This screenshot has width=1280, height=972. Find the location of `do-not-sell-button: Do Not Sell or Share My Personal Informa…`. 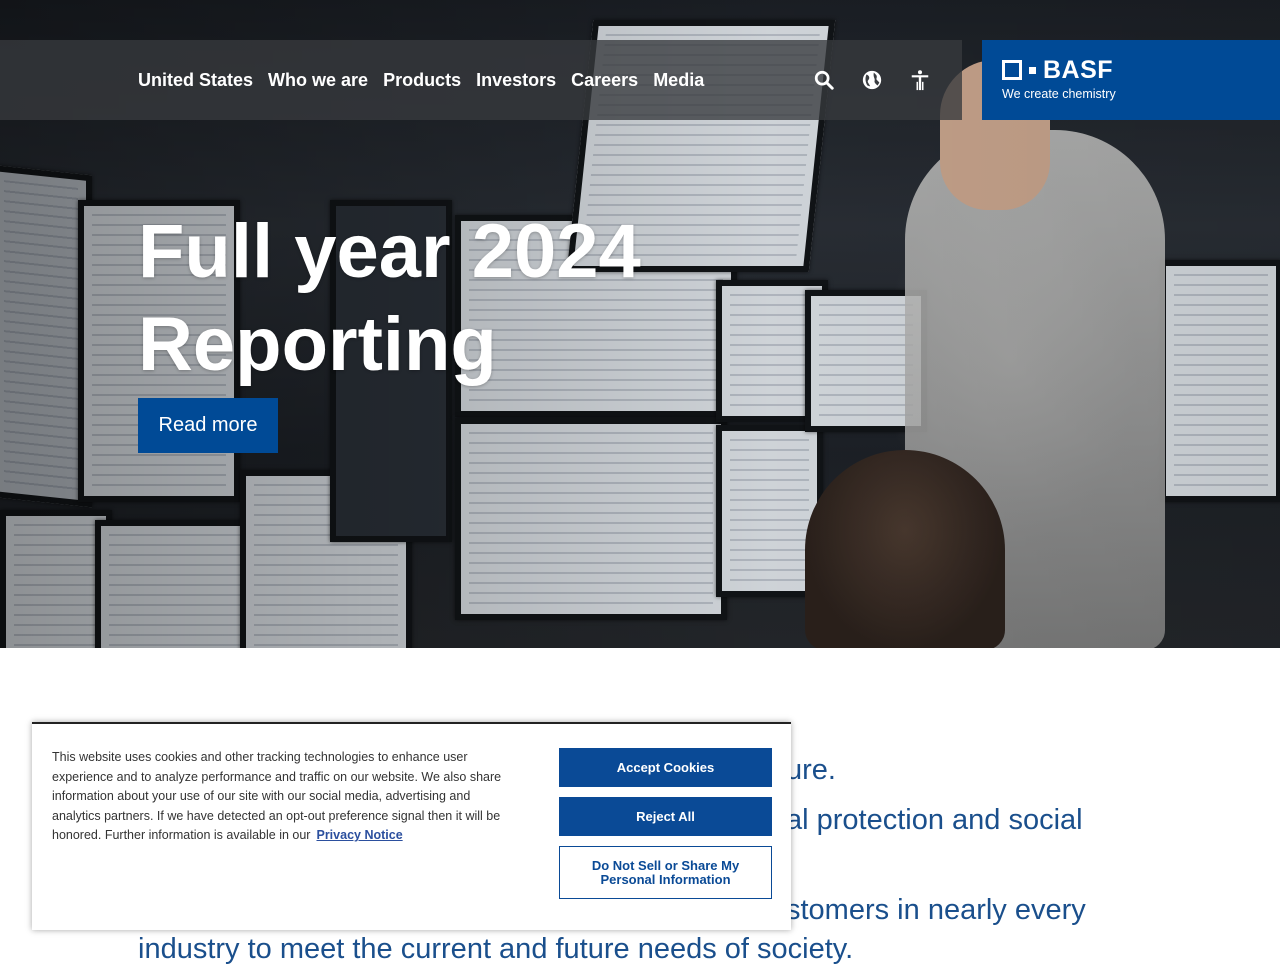

do-not-sell-button: Do Not Sell or Share My Personal Informa… is located at coordinates (665, 872).